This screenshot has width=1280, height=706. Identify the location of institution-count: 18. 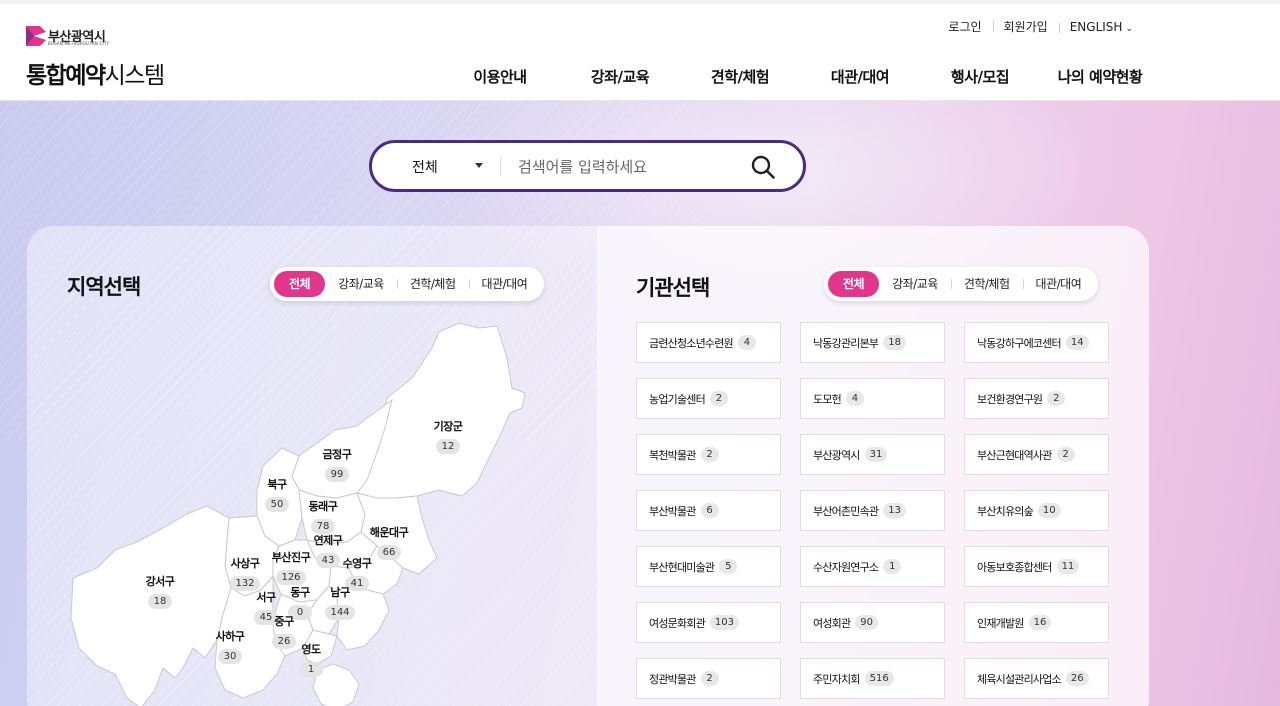
(894, 342).